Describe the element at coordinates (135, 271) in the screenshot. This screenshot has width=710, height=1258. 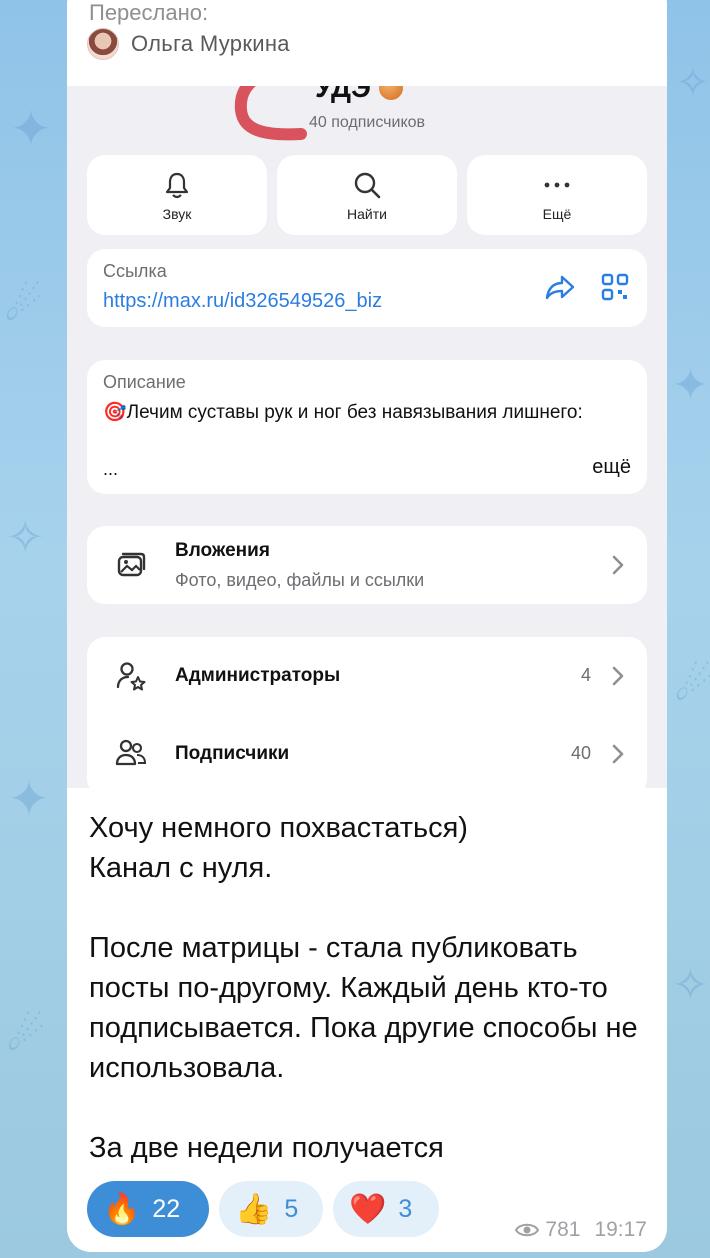
I see `link-caption: Ссылка` at that location.